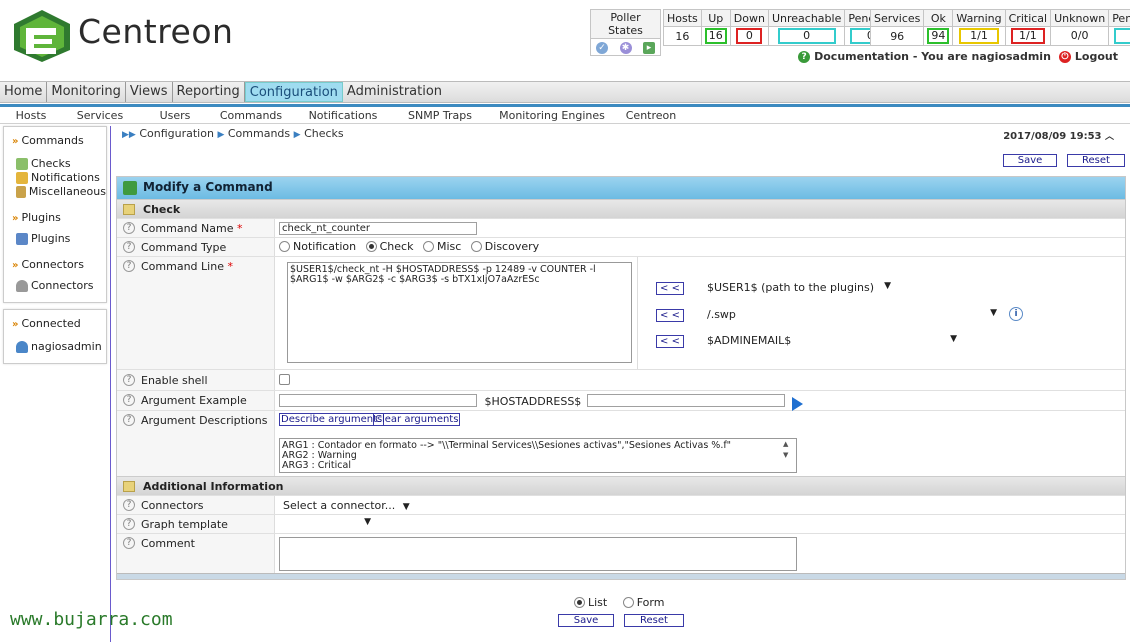 Image resolution: width=1130 pixels, height=642 pixels. Describe the element at coordinates (326, 524) in the screenshot. I see `graph-template-select: ▼` at that location.